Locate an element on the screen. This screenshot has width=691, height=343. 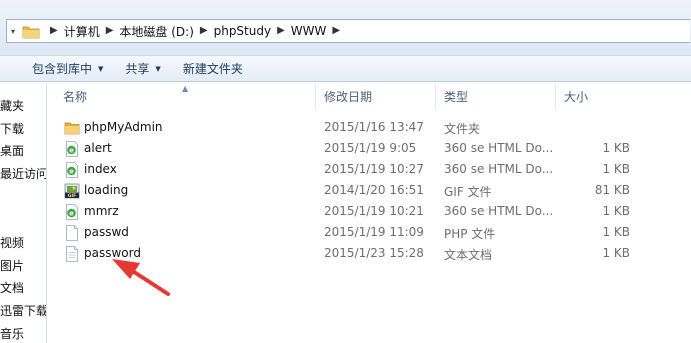
include-in-library-button: 包含到库中 ▼ is located at coordinates (67, 68).